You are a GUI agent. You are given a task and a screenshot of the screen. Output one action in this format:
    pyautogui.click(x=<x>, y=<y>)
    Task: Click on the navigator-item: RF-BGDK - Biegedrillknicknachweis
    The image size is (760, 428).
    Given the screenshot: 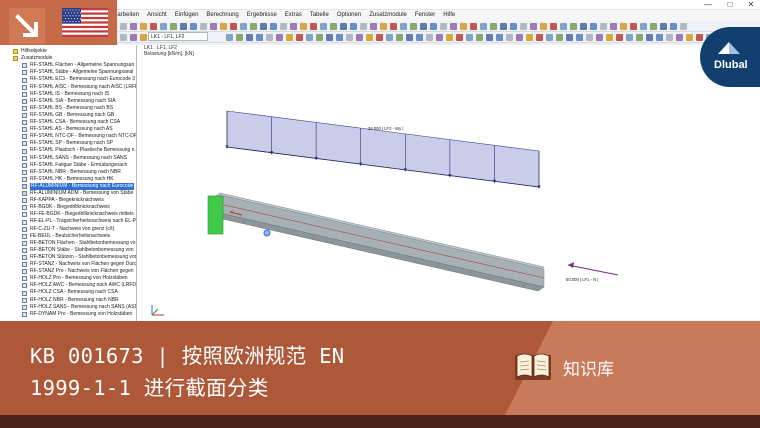 What is the action you would take?
    pyautogui.click(x=68, y=207)
    